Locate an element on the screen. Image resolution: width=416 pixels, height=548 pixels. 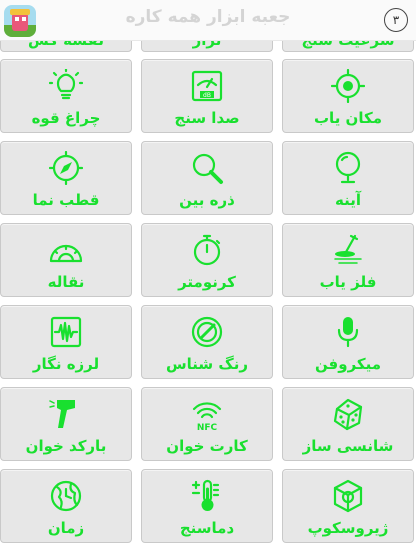
tool-locator: مکان یاب is located at coordinates (348, 96).